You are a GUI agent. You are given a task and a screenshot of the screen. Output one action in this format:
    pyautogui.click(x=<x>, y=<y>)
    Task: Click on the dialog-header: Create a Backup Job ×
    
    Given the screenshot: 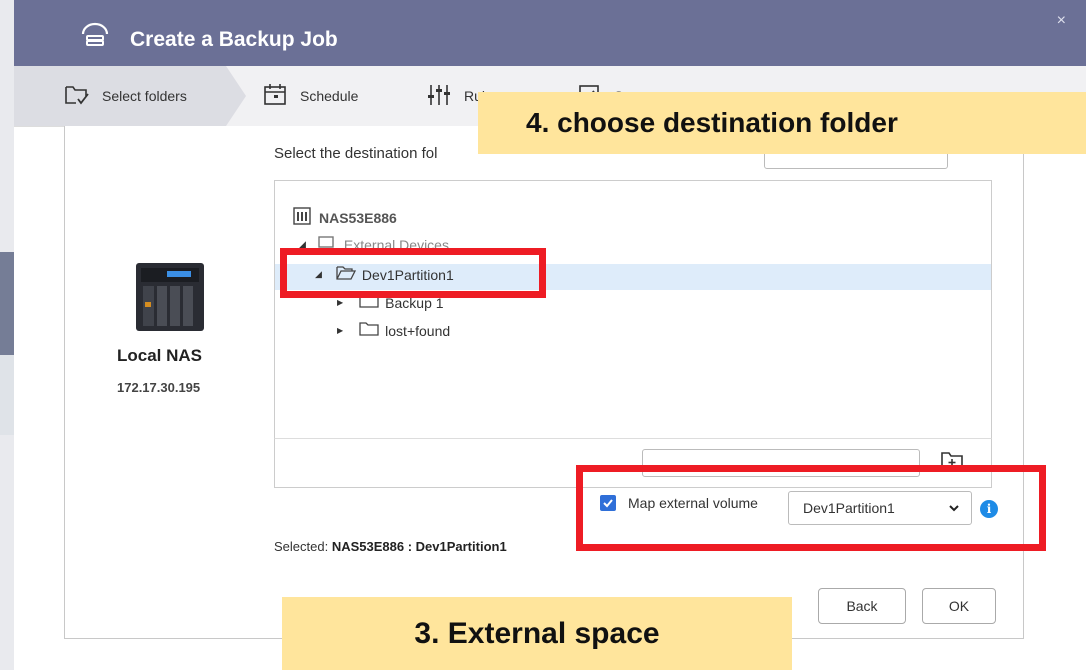 What is the action you would take?
    pyautogui.click(x=550, y=33)
    